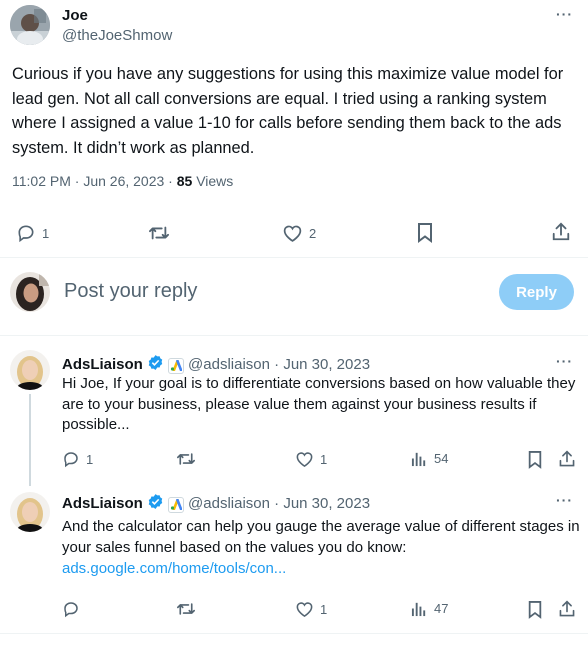 The height and width of the screenshot is (647, 588). I want to click on author-avatar, so click(30, 25).